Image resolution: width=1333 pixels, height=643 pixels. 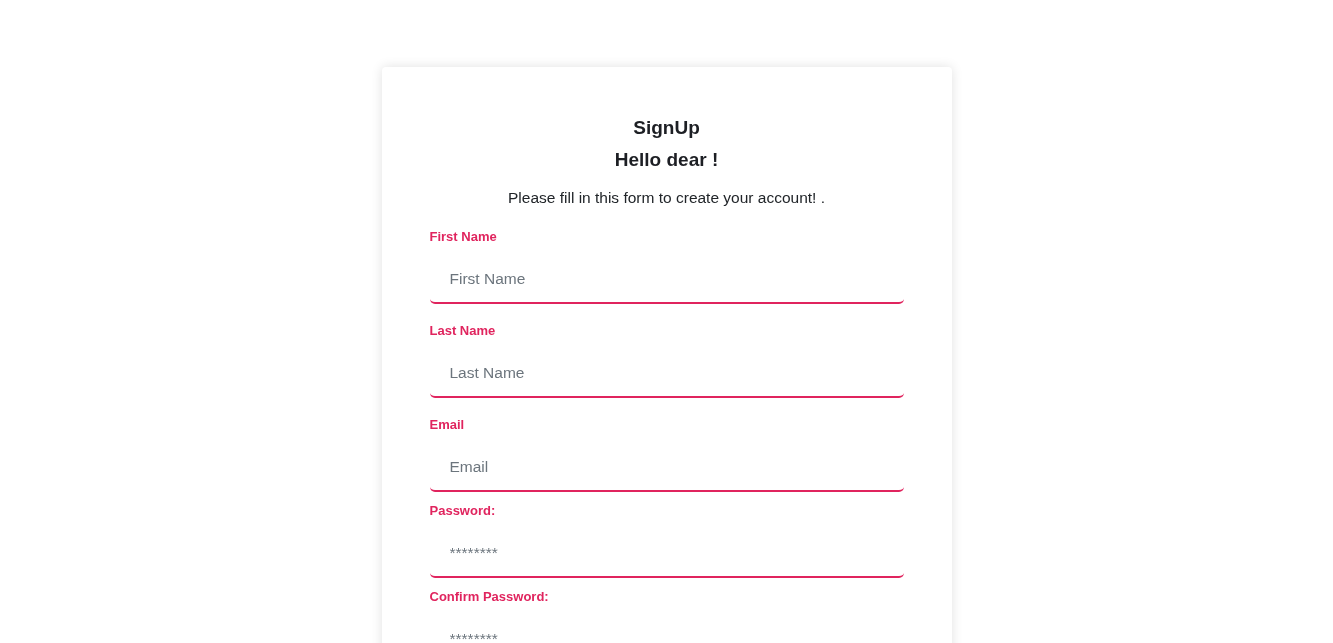 What do you see at coordinates (666, 127) in the screenshot?
I see `form-title: SignUp` at bounding box center [666, 127].